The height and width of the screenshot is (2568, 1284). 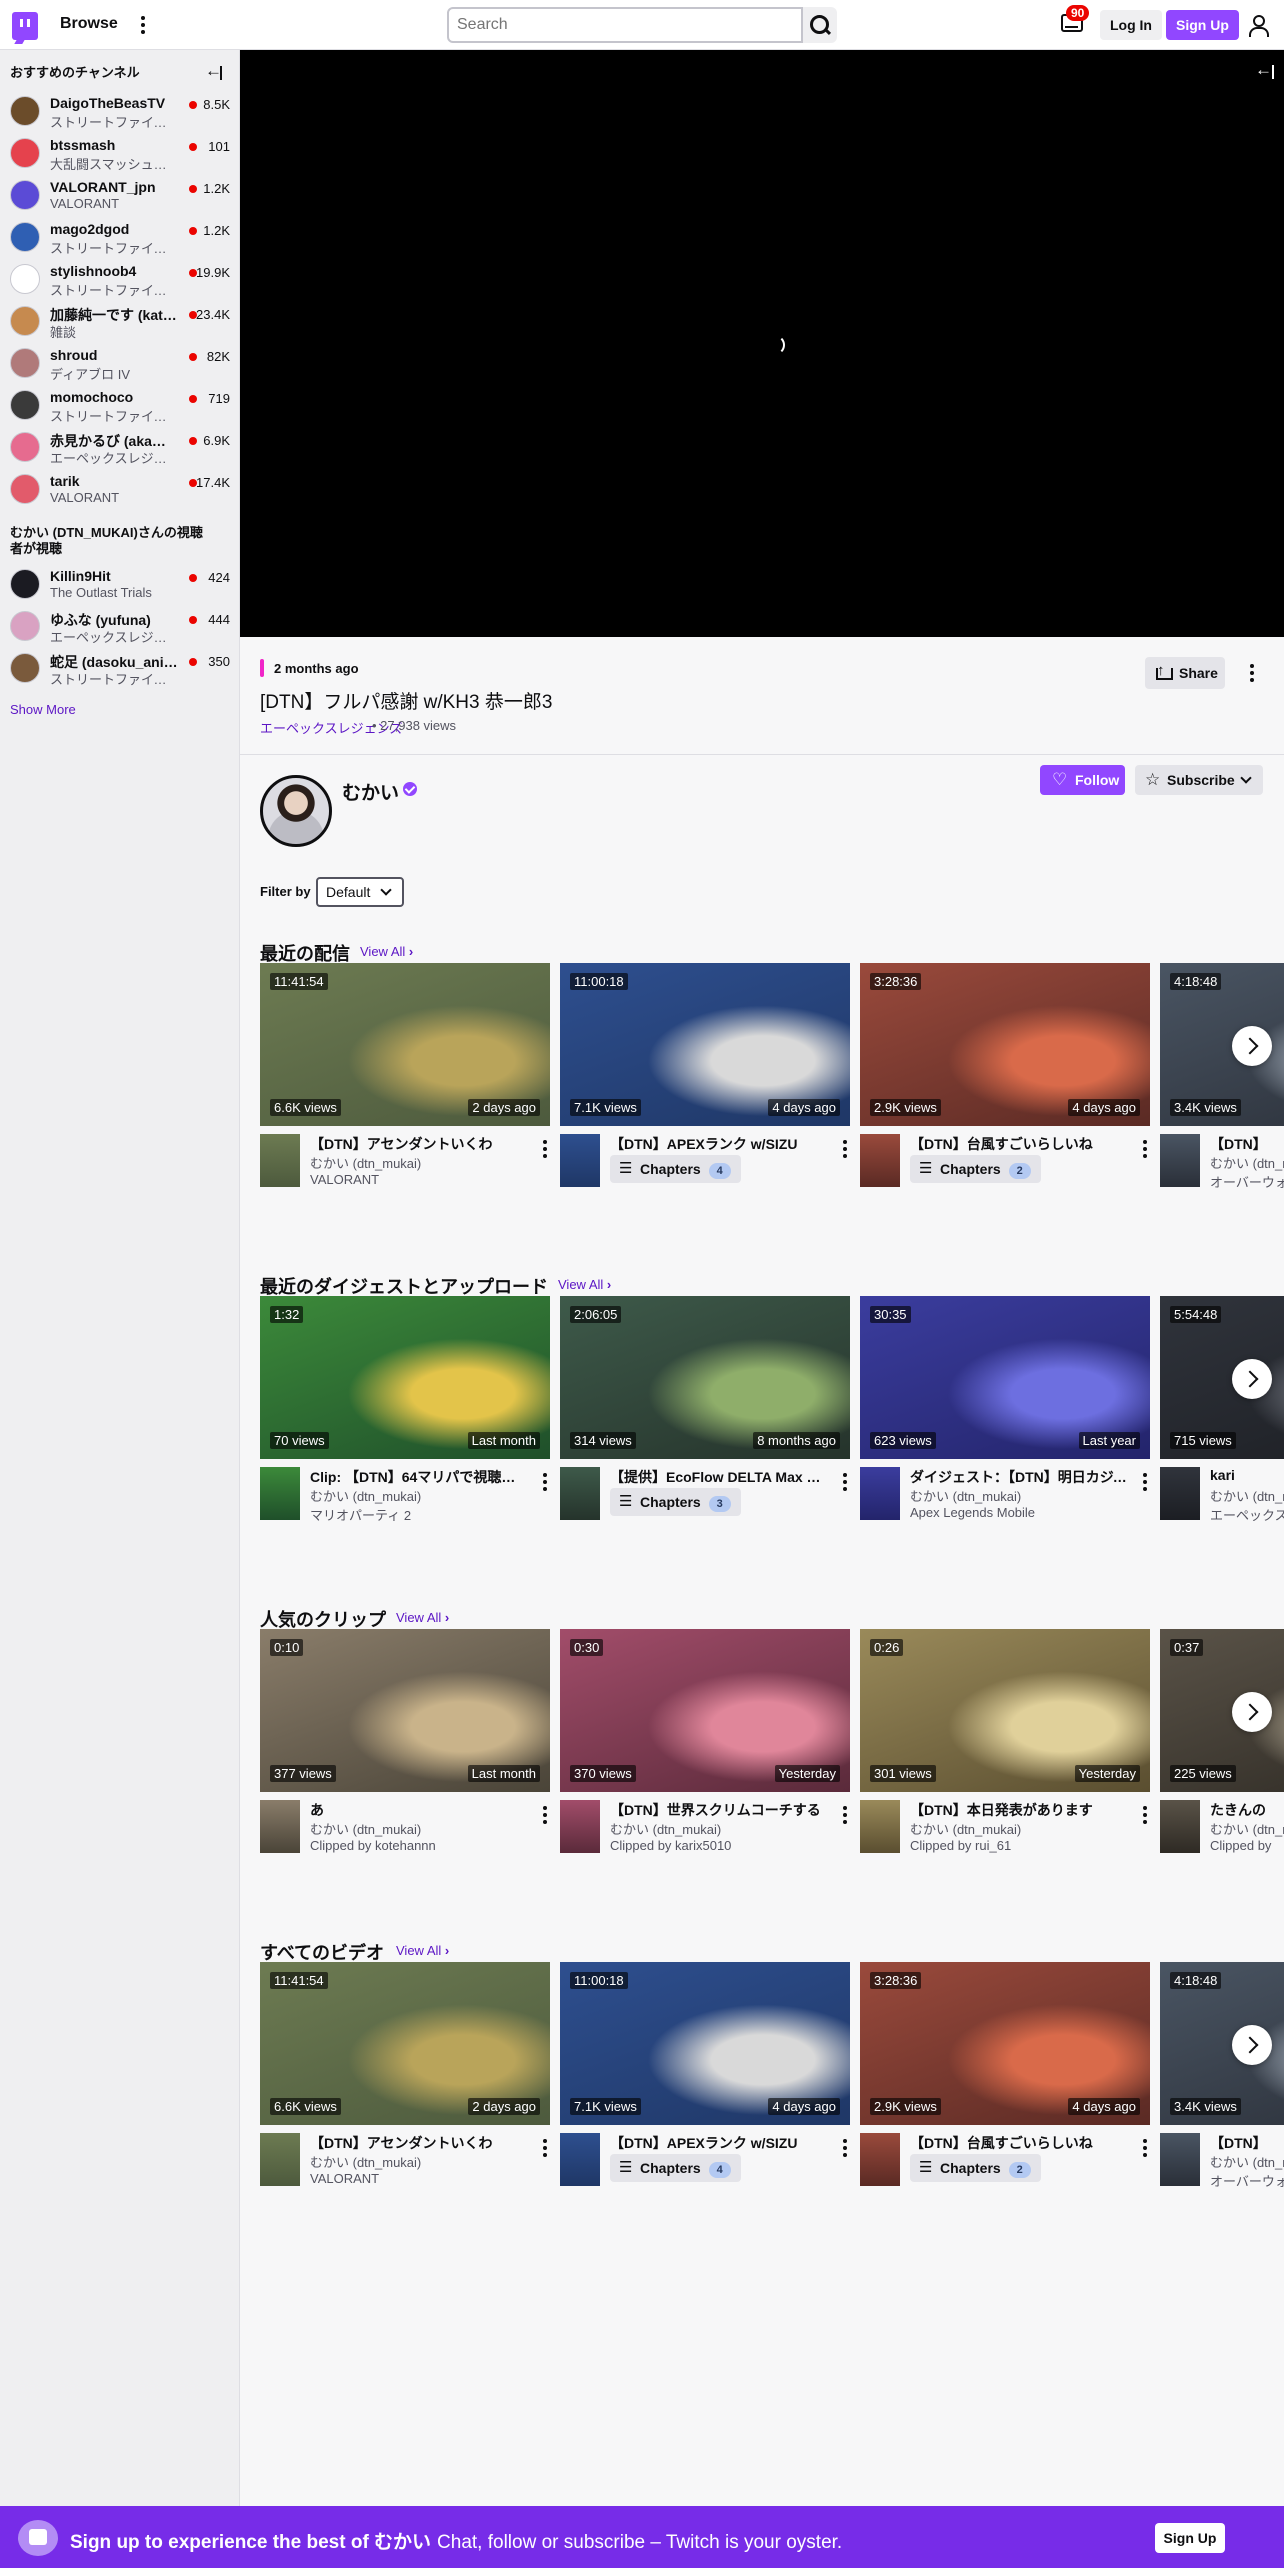 I want to click on video-card-title: ダイジェスト：【DTN】明日カジュアル, so click(x=1019, y=1477).